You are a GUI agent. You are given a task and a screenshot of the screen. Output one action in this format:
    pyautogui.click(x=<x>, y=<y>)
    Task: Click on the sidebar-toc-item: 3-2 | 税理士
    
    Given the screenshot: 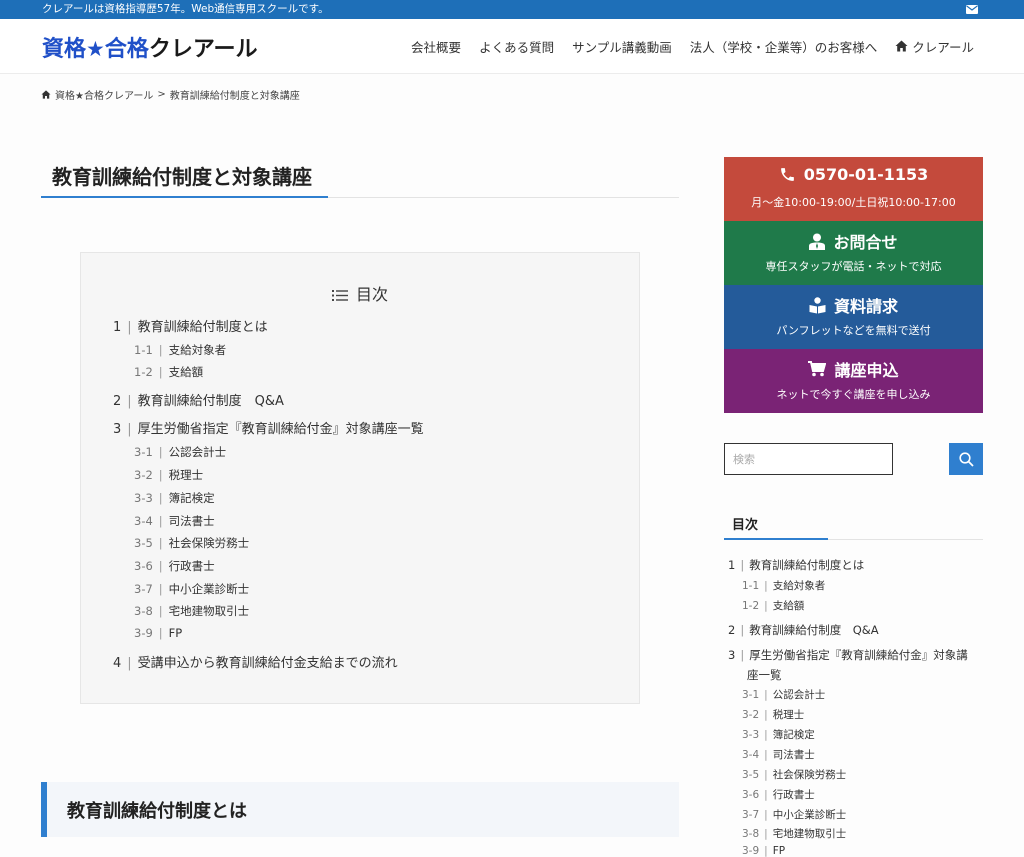 What is the action you would take?
    pyautogui.click(x=773, y=714)
    